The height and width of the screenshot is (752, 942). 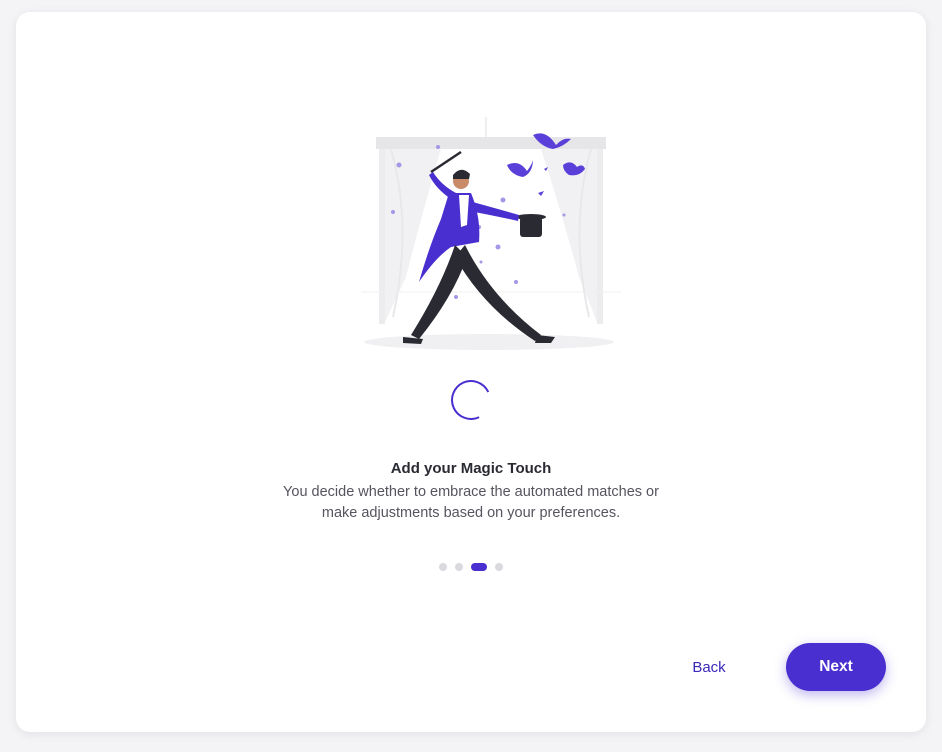 I want to click on magician-illustration, so click(x=491, y=233).